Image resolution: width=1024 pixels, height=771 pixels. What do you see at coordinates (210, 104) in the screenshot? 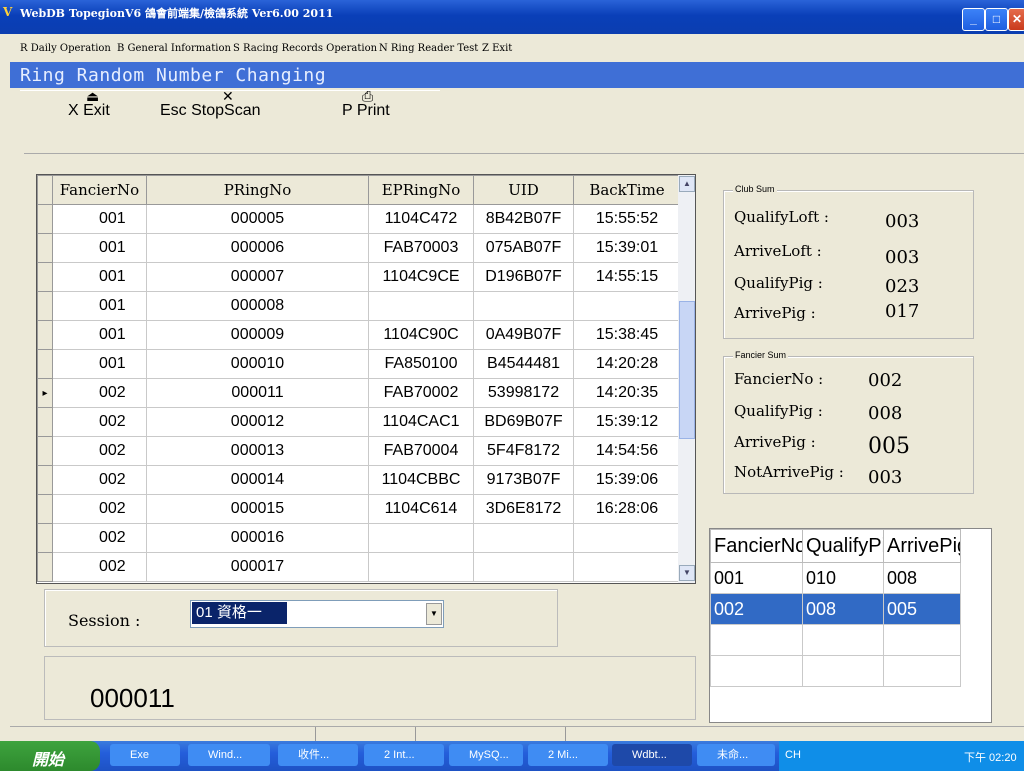
I see `stopscan-button: ✕ Esc StopScan` at bounding box center [210, 104].